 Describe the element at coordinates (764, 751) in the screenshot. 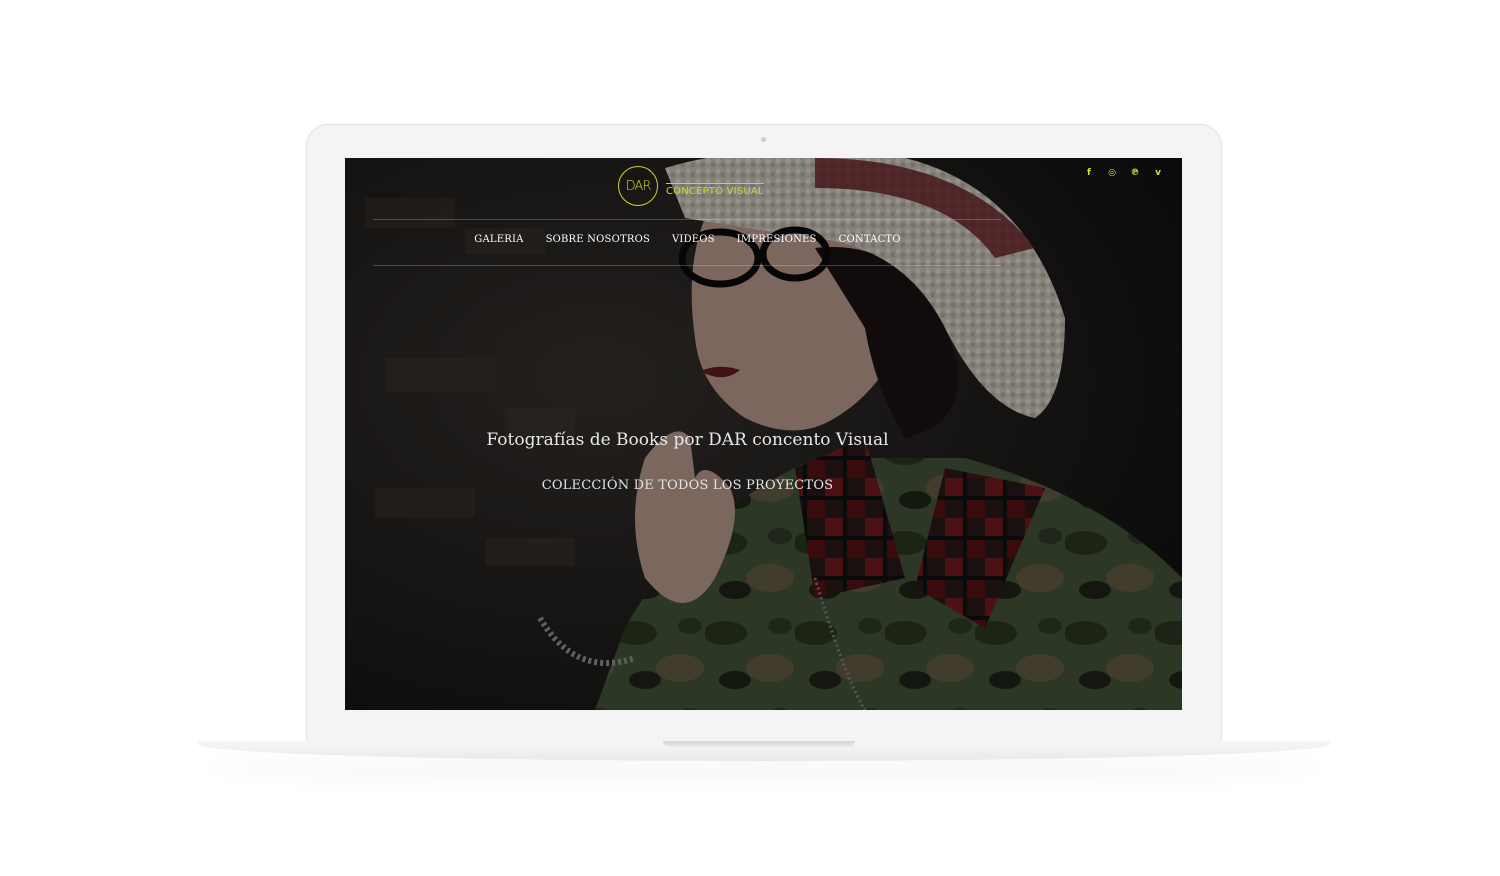

I see `laptop-base` at that location.